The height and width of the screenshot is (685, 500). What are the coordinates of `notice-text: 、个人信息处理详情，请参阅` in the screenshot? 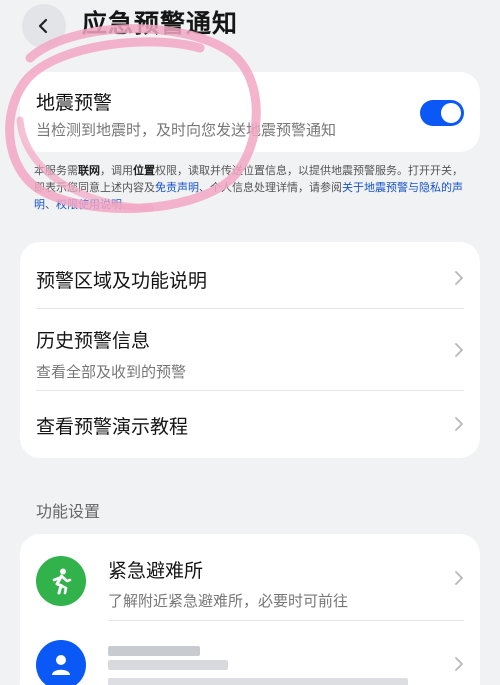 It's located at (270, 187).